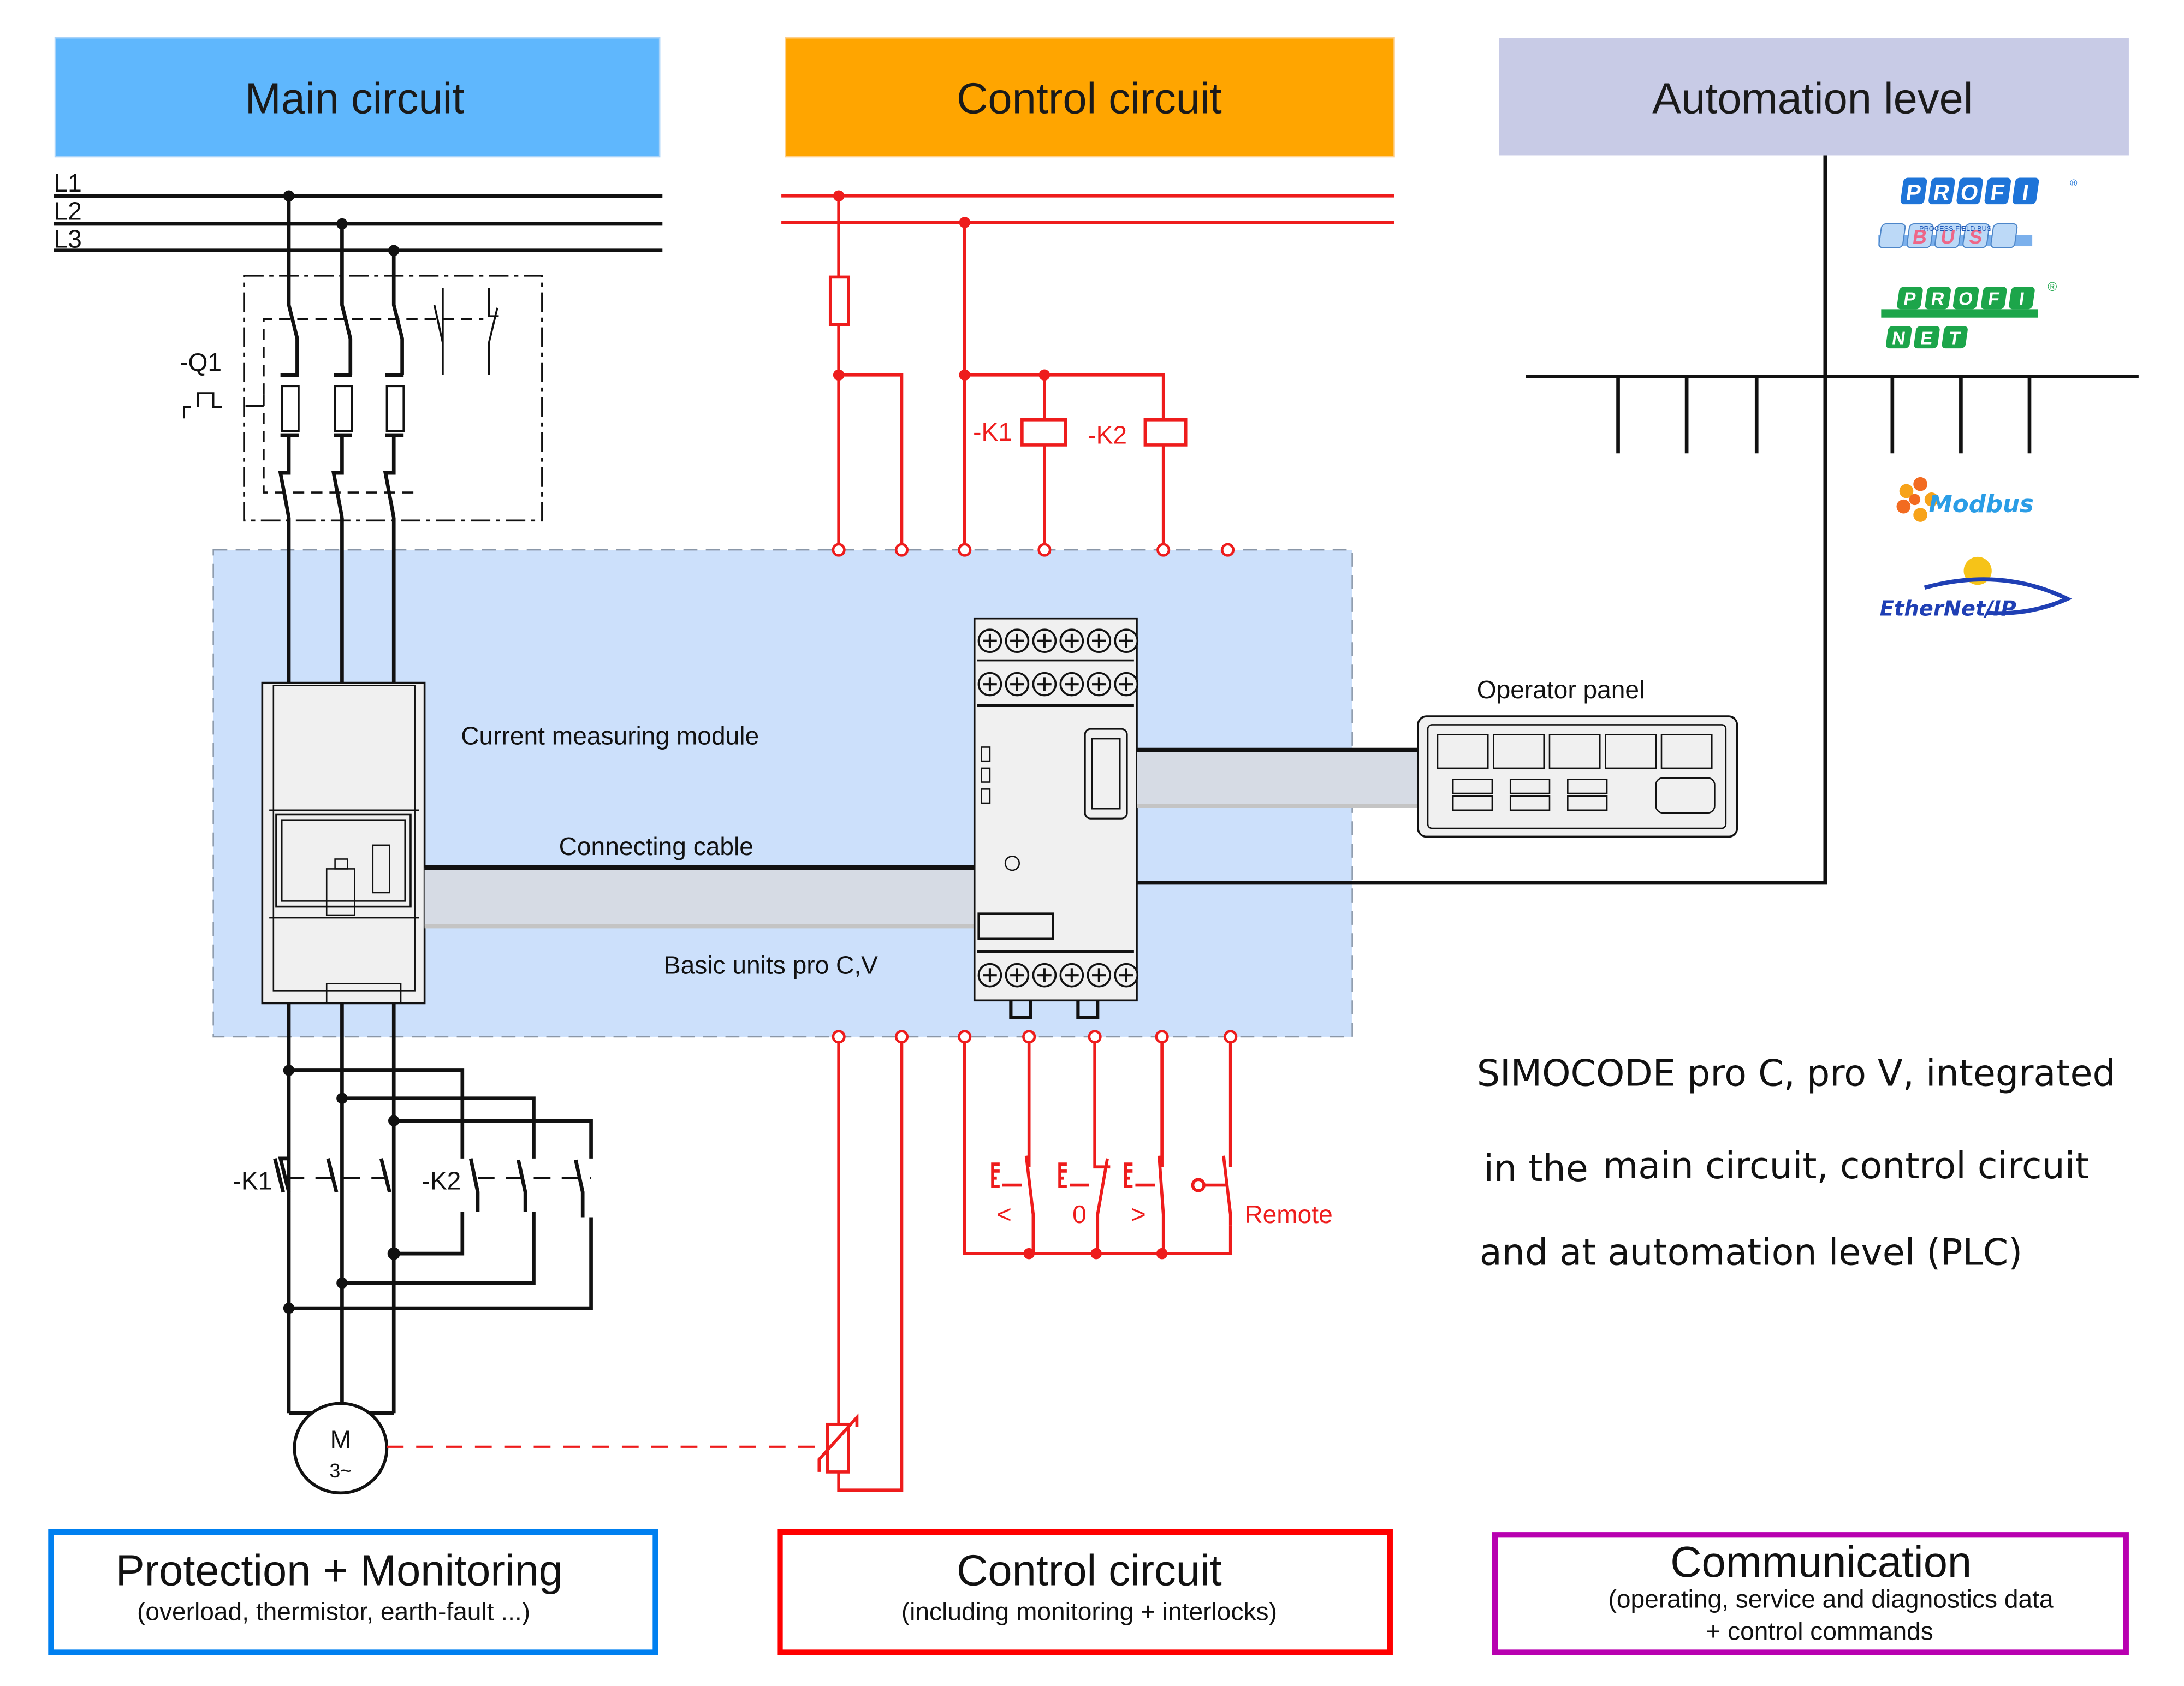  I want to click on description-line-2b: main circuit, control circuit, so click(1846, 1166).